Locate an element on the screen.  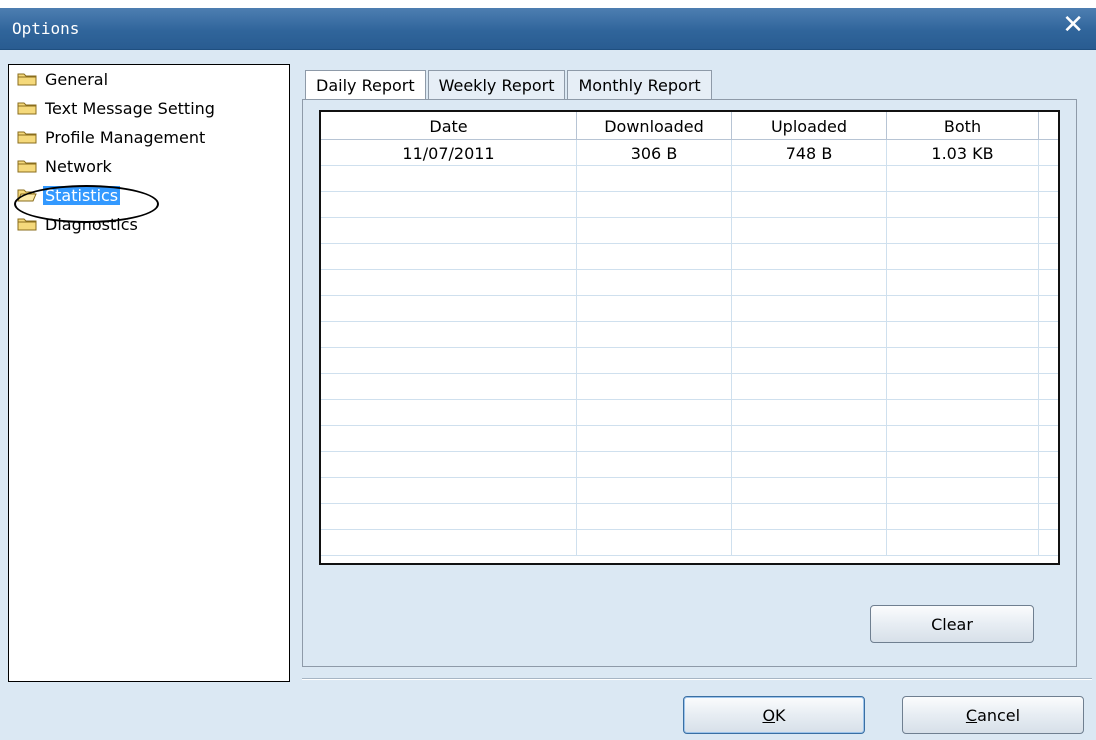
tree-item-profile-management: Profile Management is located at coordinates (112, 137).